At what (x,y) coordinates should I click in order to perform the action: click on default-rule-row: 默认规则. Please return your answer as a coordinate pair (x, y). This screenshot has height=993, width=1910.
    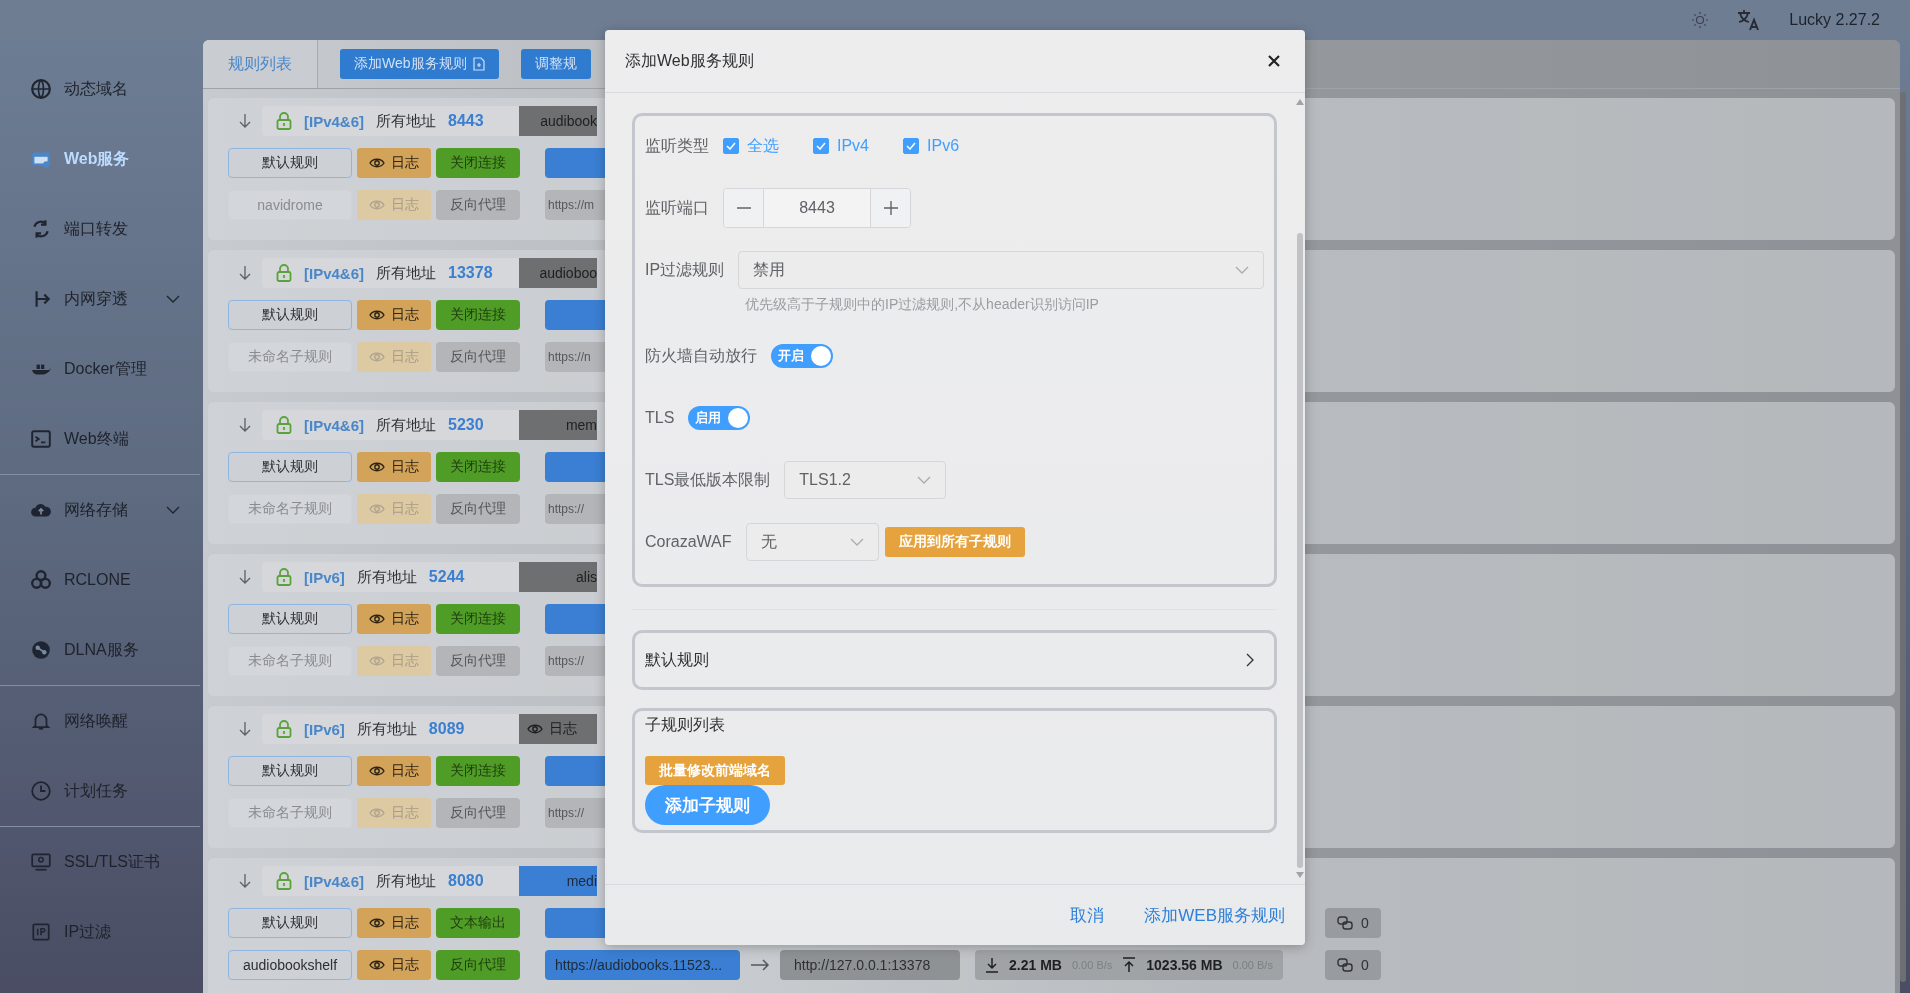
    Looking at the image, I should click on (954, 660).